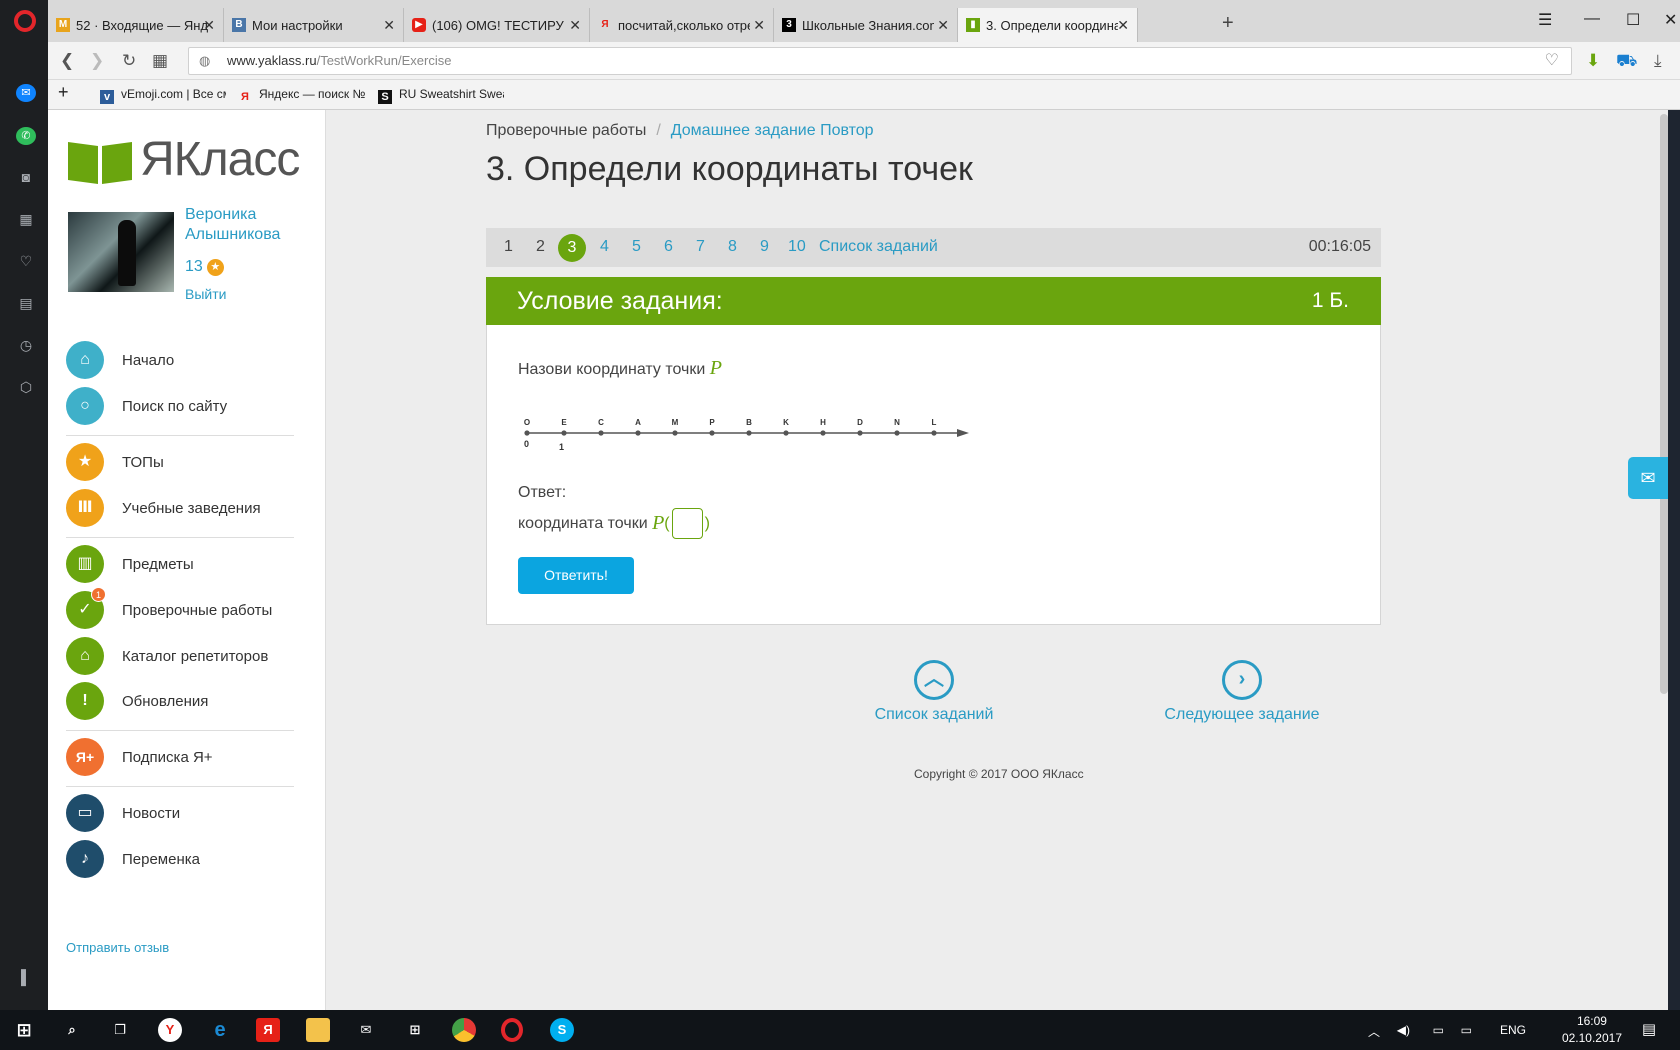 The width and height of the screenshot is (1680, 1050). I want to click on notifications-icon: ▤, so click(1649, 1029).